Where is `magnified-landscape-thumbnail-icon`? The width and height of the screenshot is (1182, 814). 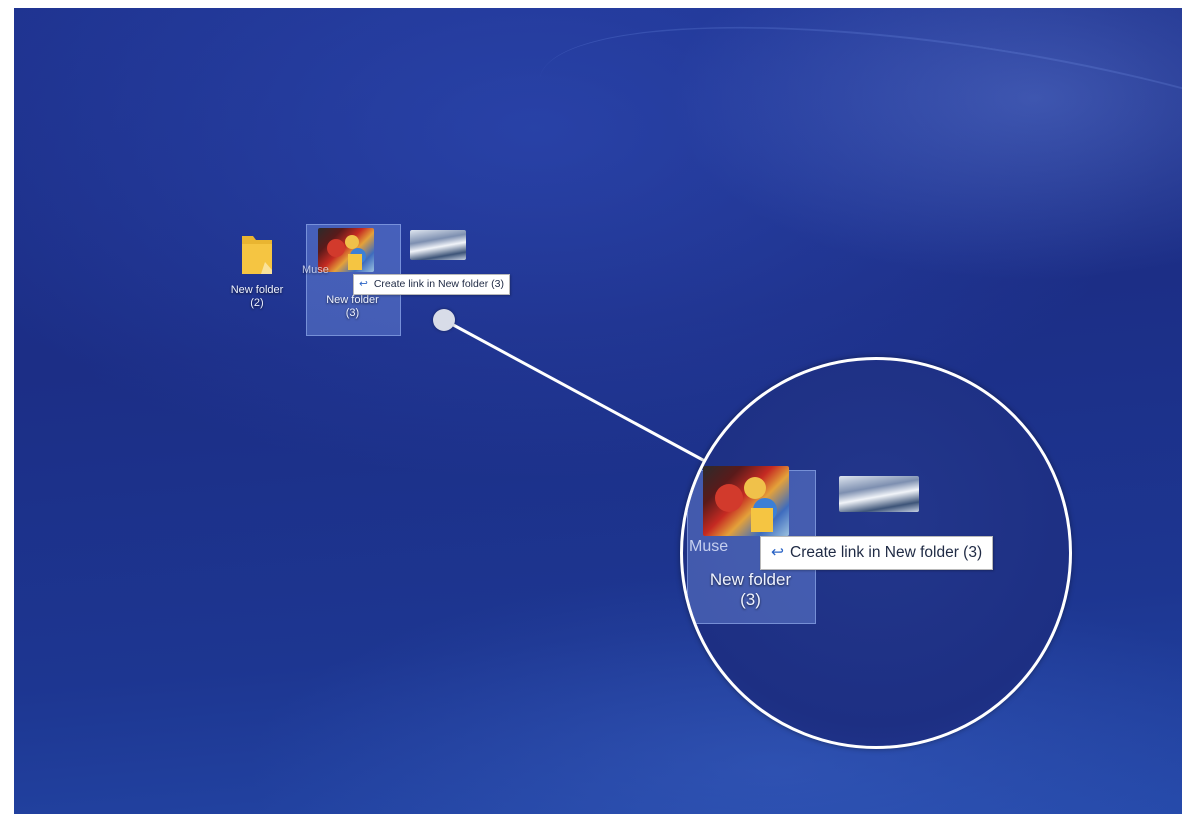 magnified-landscape-thumbnail-icon is located at coordinates (879, 494).